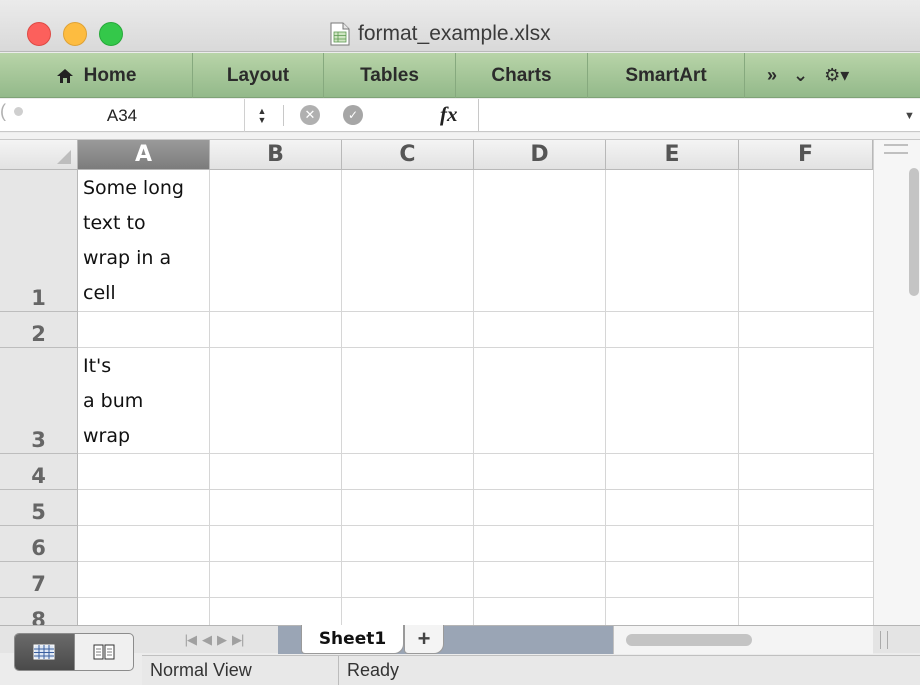 This screenshot has width=920, height=685. Describe the element at coordinates (39, 34) in the screenshot. I see `close-window-button` at that location.